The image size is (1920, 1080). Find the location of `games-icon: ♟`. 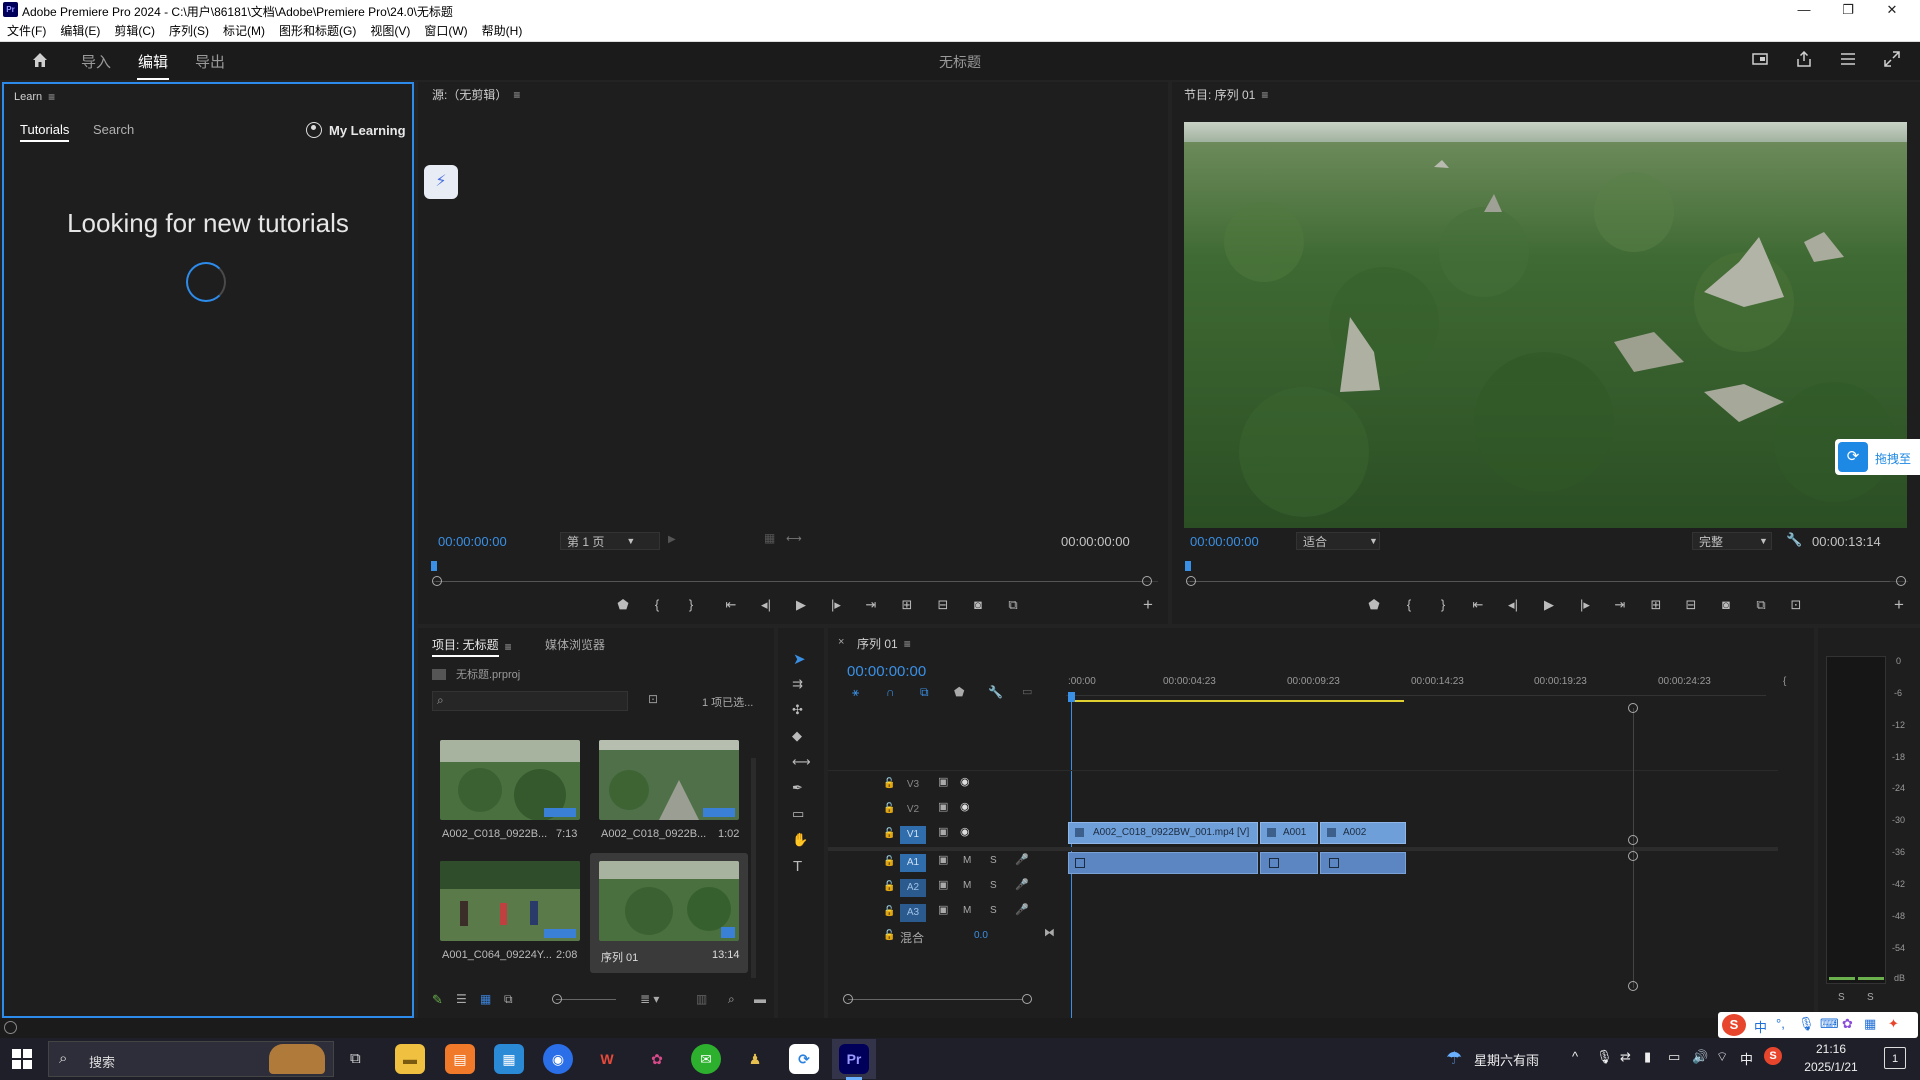

games-icon: ♟ is located at coordinates (755, 1059).